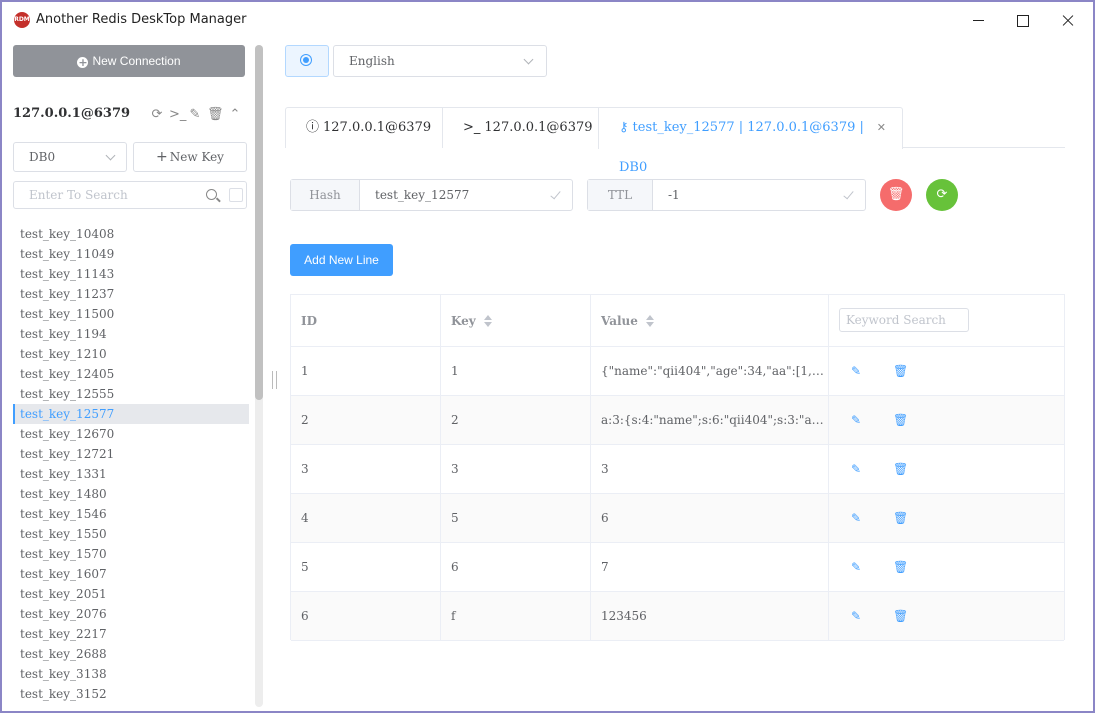 The height and width of the screenshot is (713, 1095). What do you see at coordinates (131, 474) in the screenshot?
I see `key-list-item: test_key_1331` at bounding box center [131, 474].